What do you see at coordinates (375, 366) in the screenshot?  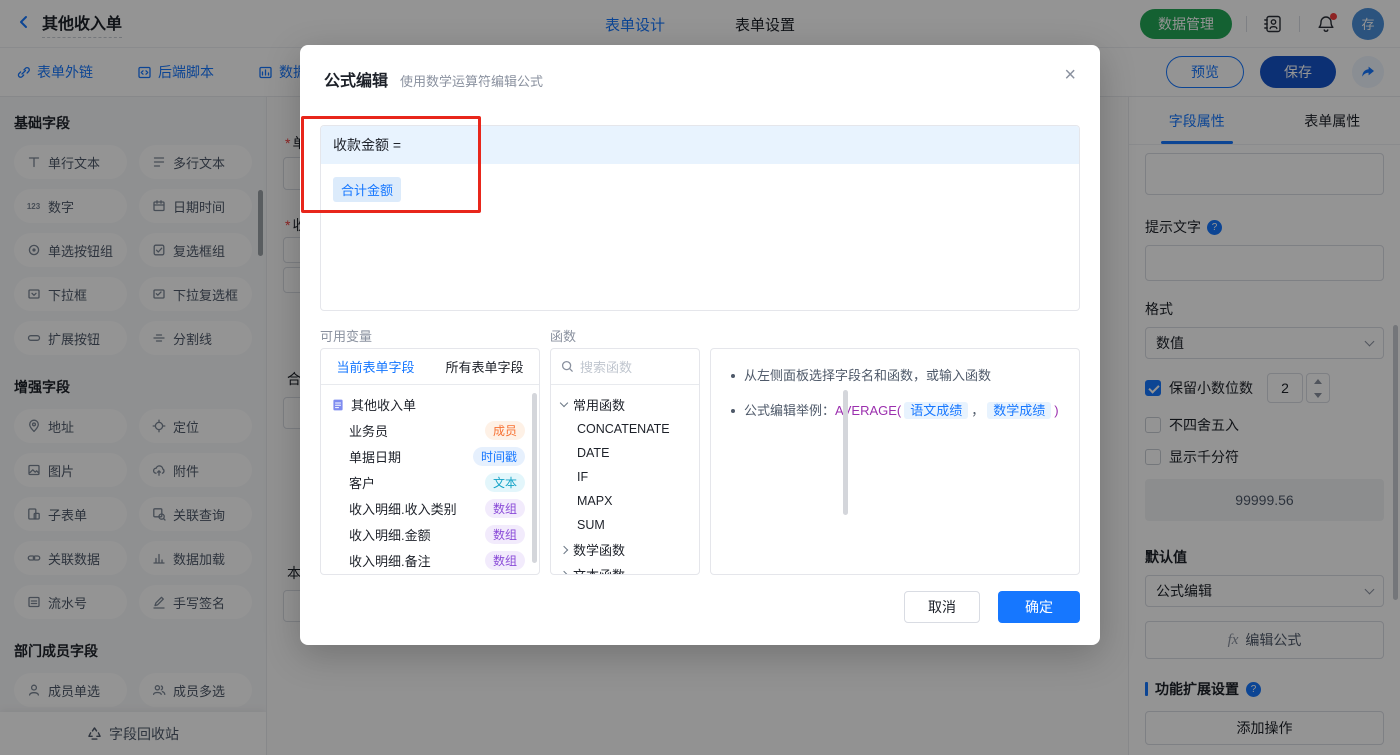 I see `tab-current-form-fields: 当前表单字段` at bounding box center [375, 366].